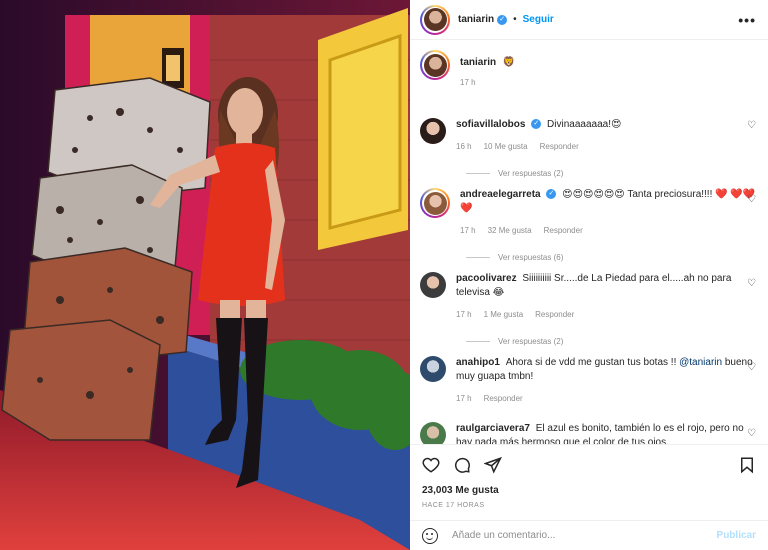 The image size is (768, 550). Describe the element at coordinates (747, 465) in the screenshot. I see `save-icon` at that location.